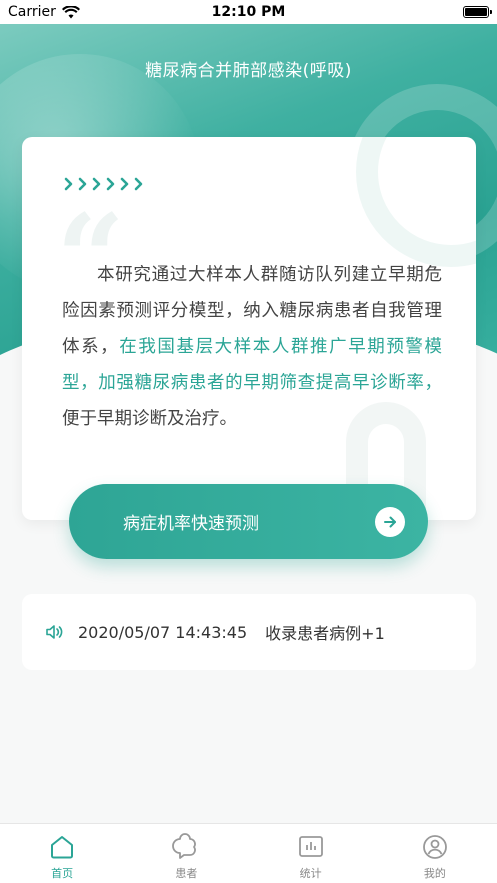 The image size is (497, 883). I want to click on notice-bar: 2020/05/07 14:43:45 收录患者病例+1, so click(249, 632).